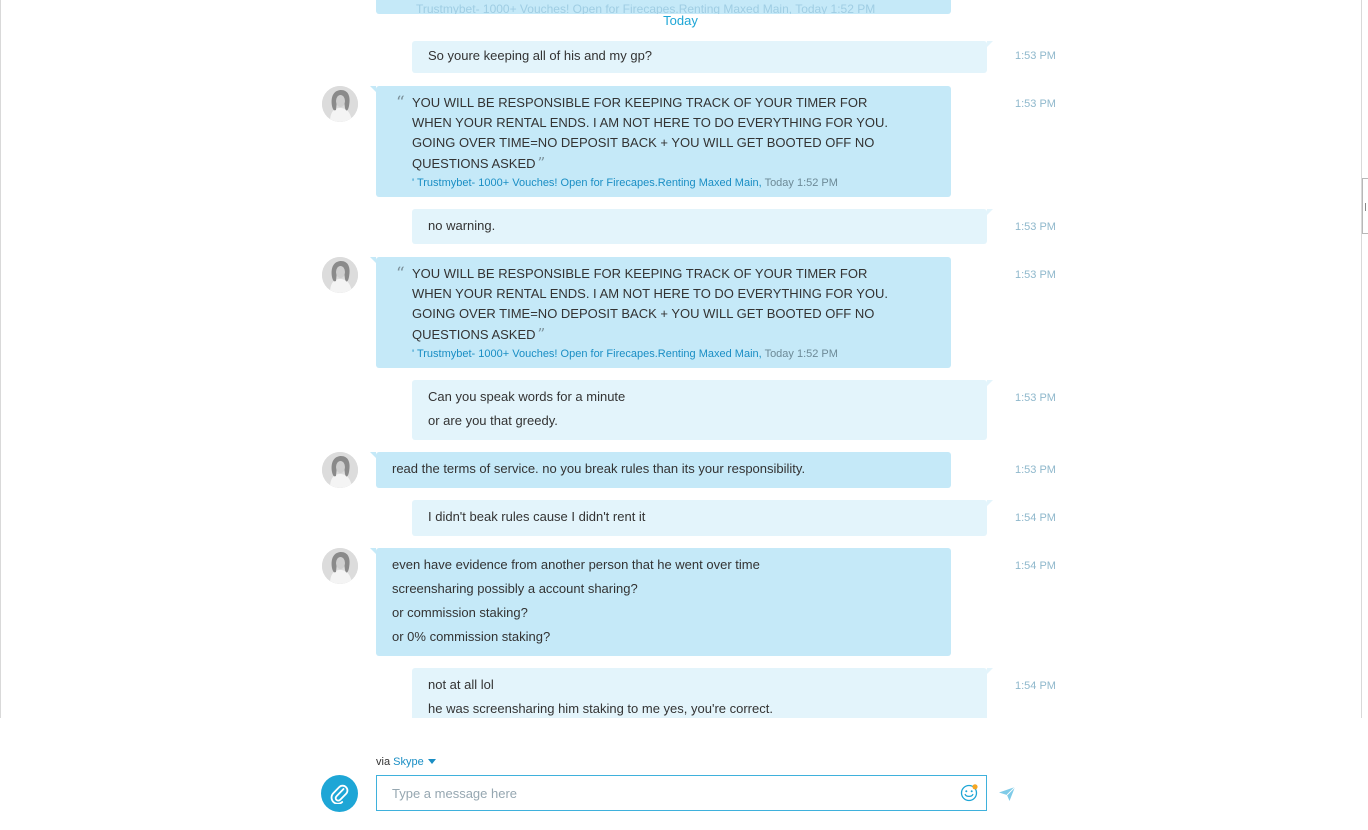 This screenshot has width=1368, height=830. Describe the element at coordinates (1361, 359) in the screenshot. I see `scrollbar-track` at that location.